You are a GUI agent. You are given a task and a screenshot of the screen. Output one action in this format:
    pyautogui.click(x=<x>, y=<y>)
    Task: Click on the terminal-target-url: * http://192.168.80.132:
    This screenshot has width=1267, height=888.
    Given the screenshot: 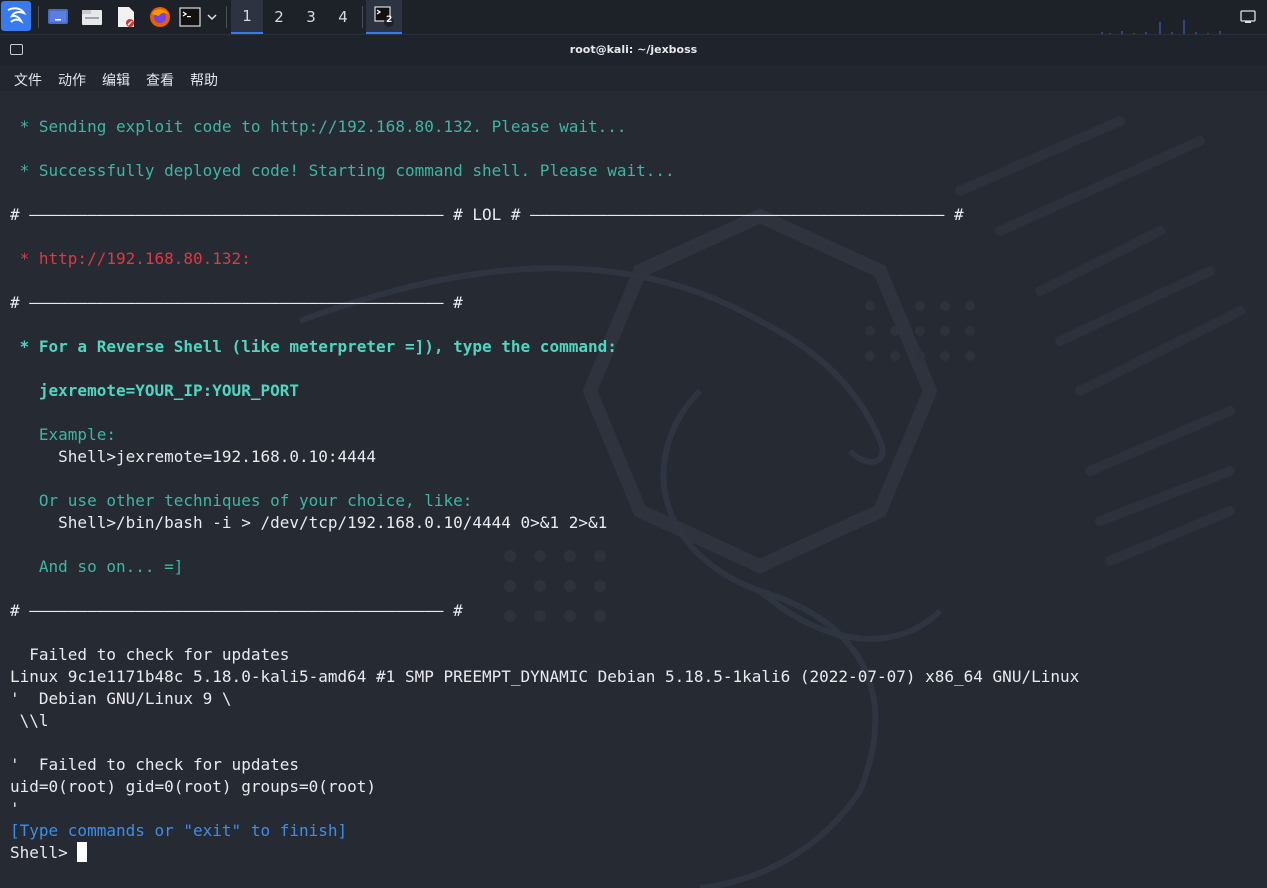 What is the action you would take?
    pyautogui.click(x=130, y=258)
    